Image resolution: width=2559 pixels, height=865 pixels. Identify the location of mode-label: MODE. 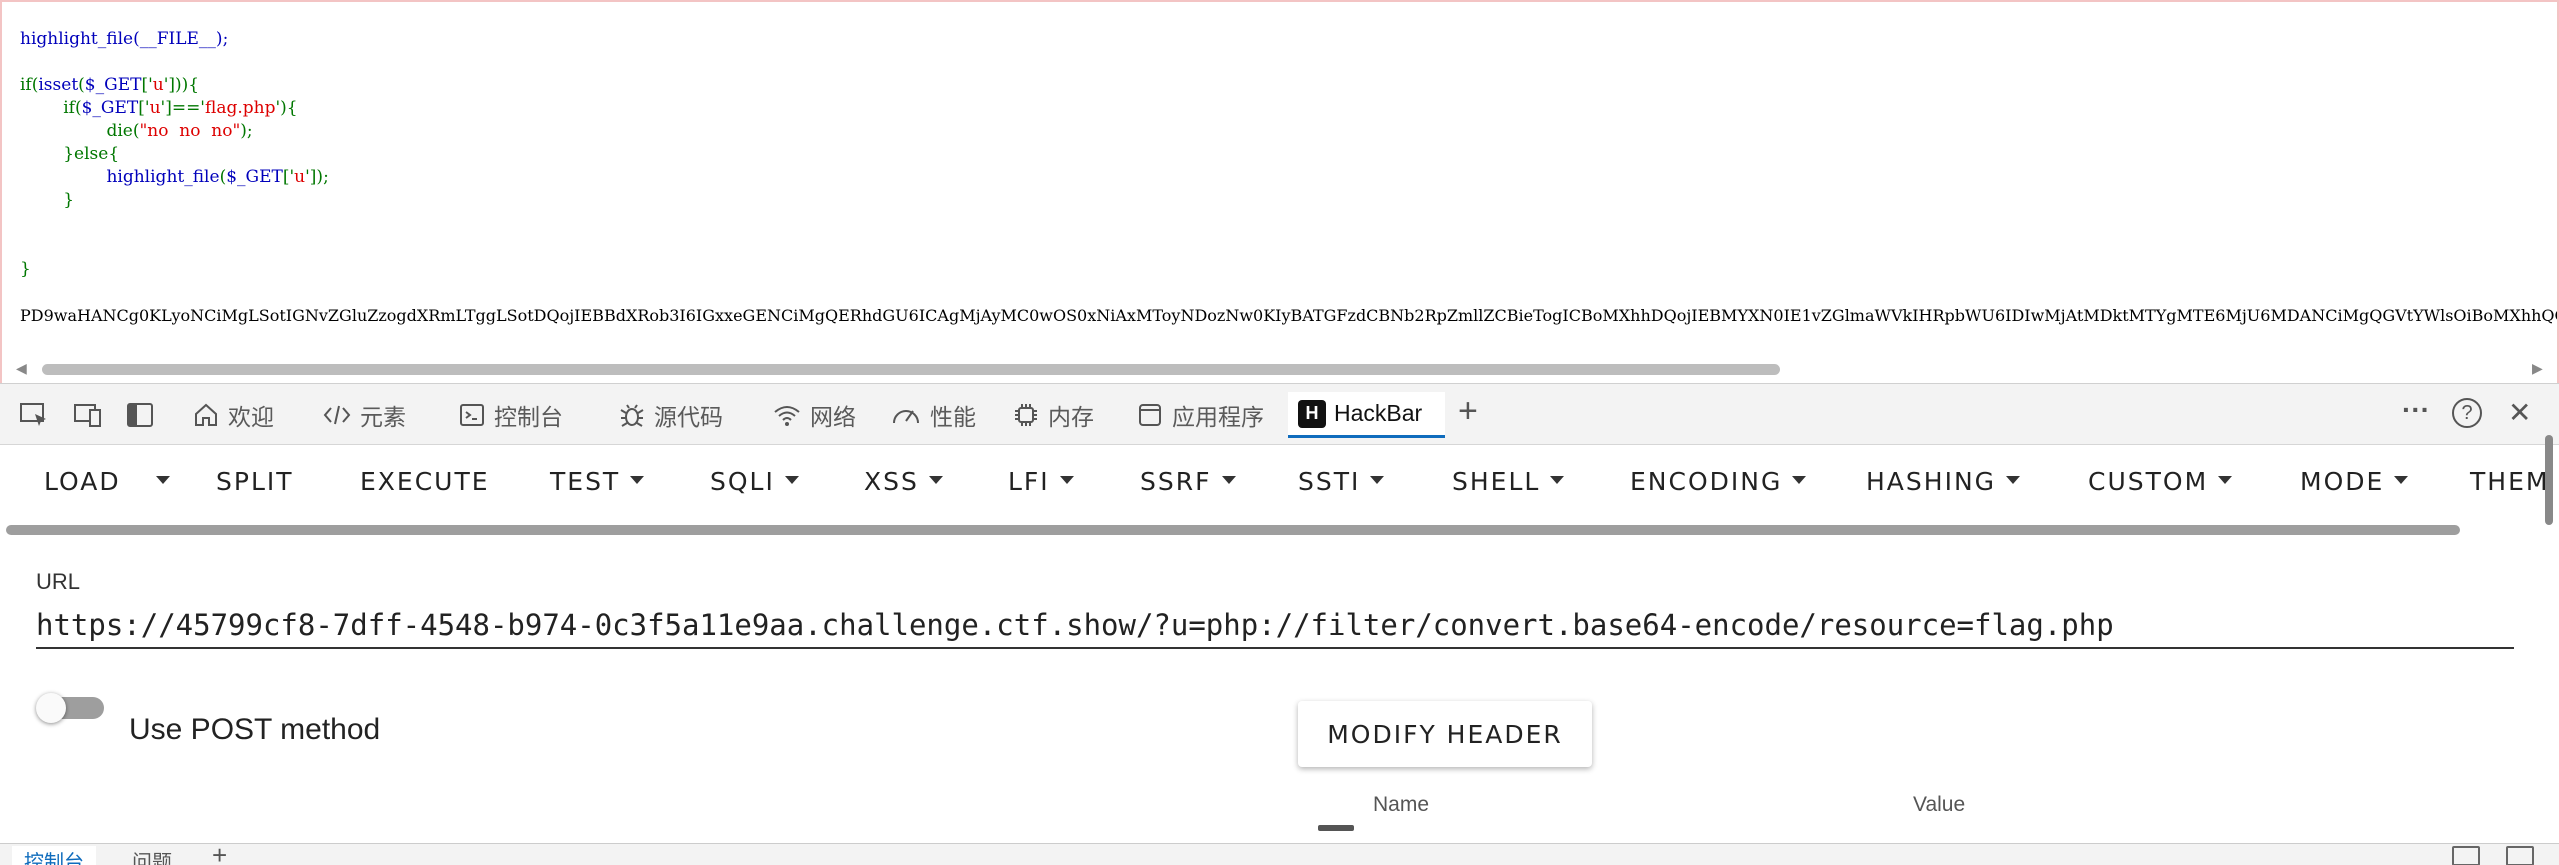
(2342, 481).